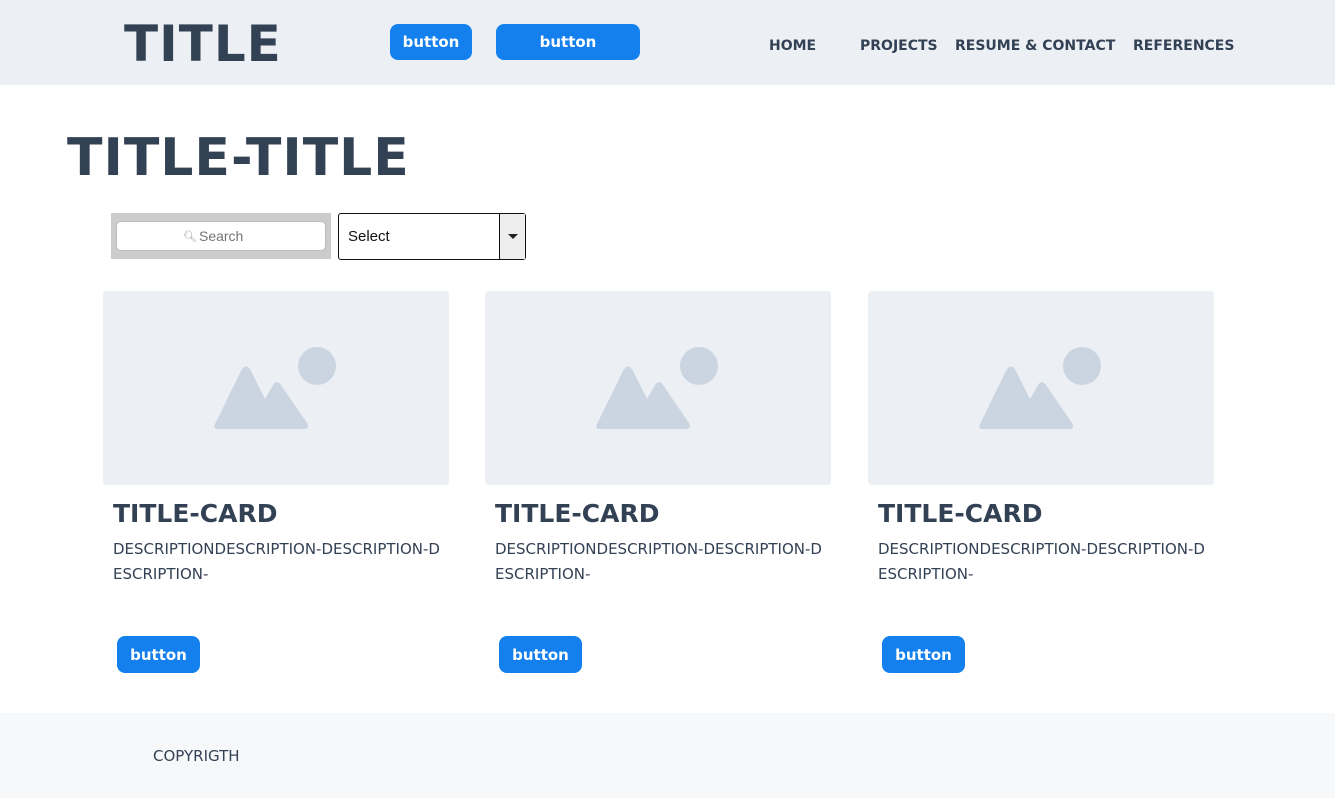 This screenshot has width=1335, height=798. What do you see at coordinates (190, 236) in the screenshot?
I see `search-icon: 🔍︎` at bounding box center [190, 236].